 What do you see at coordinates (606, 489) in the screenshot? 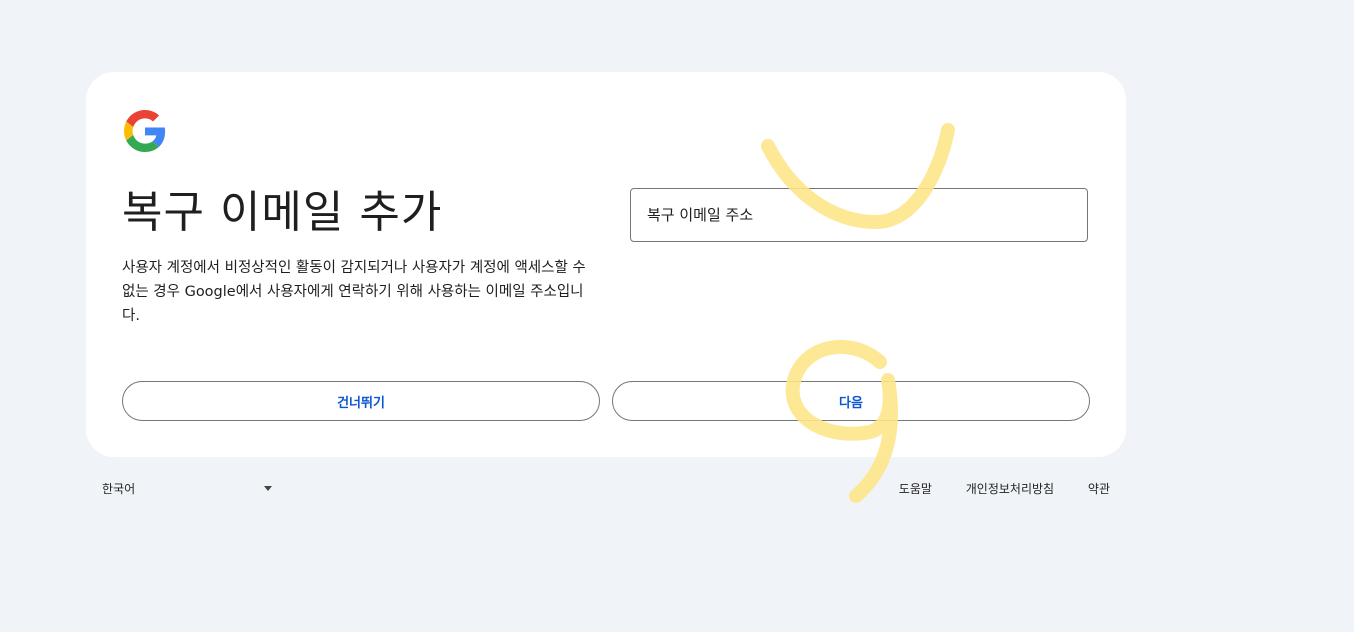
I see `footer: 한국어 도움말 개인정보처리방침 약관` at bounding box center [606, 489].